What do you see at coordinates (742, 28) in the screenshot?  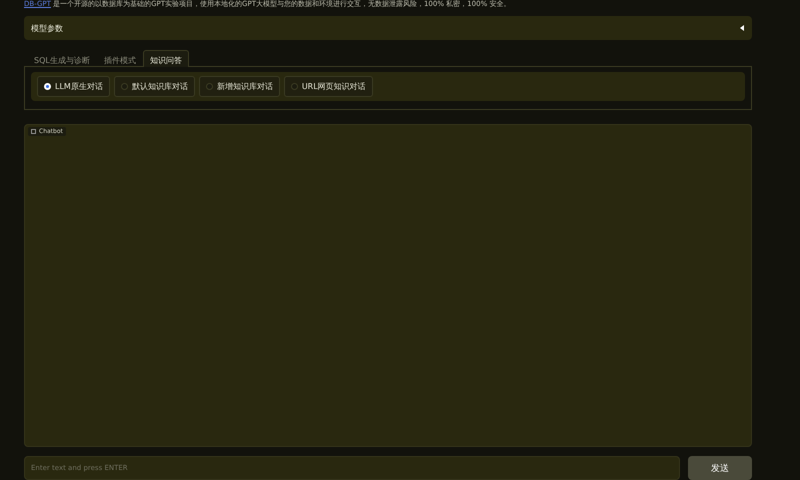 I see `caret-icon` at bounding box center [742, 28].